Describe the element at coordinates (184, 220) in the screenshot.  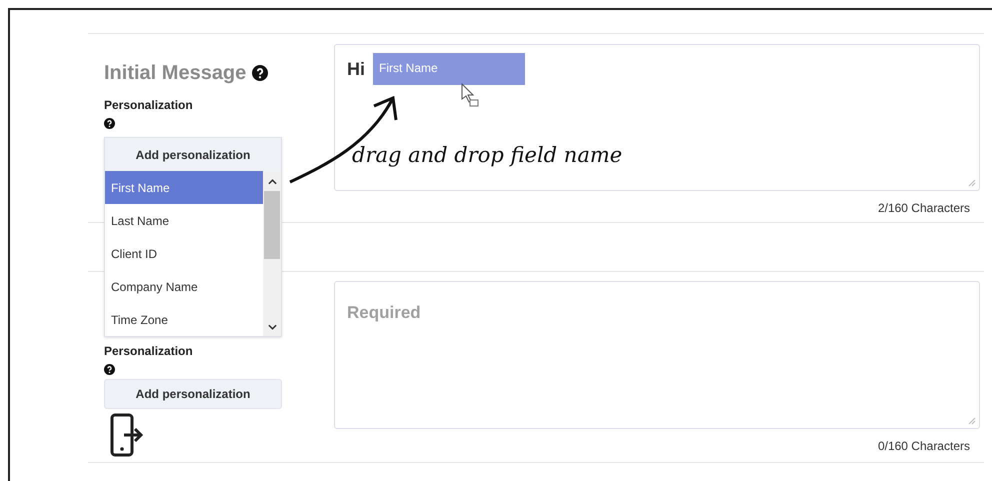
I see `dropdown-item: Last Name` at that location.